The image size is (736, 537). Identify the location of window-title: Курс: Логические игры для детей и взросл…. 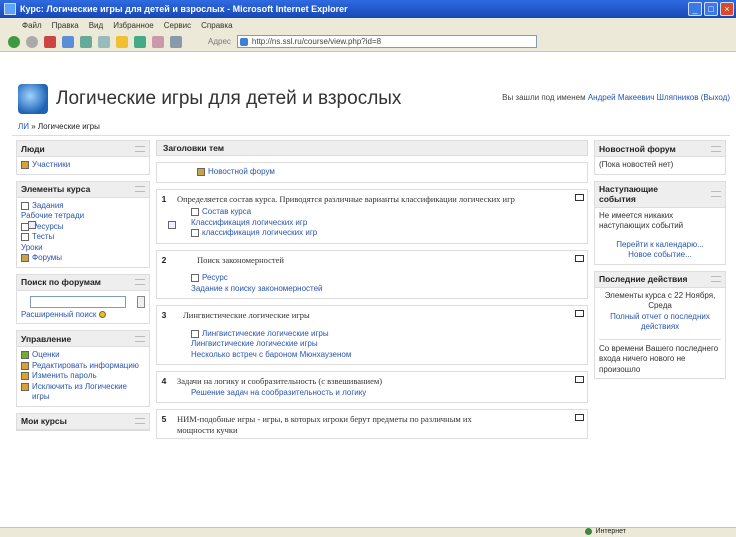
(184, 9).